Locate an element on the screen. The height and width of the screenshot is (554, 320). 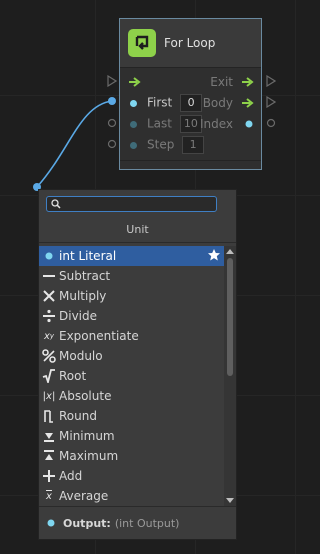
minimum-icon is located at coordinates (49, 436).